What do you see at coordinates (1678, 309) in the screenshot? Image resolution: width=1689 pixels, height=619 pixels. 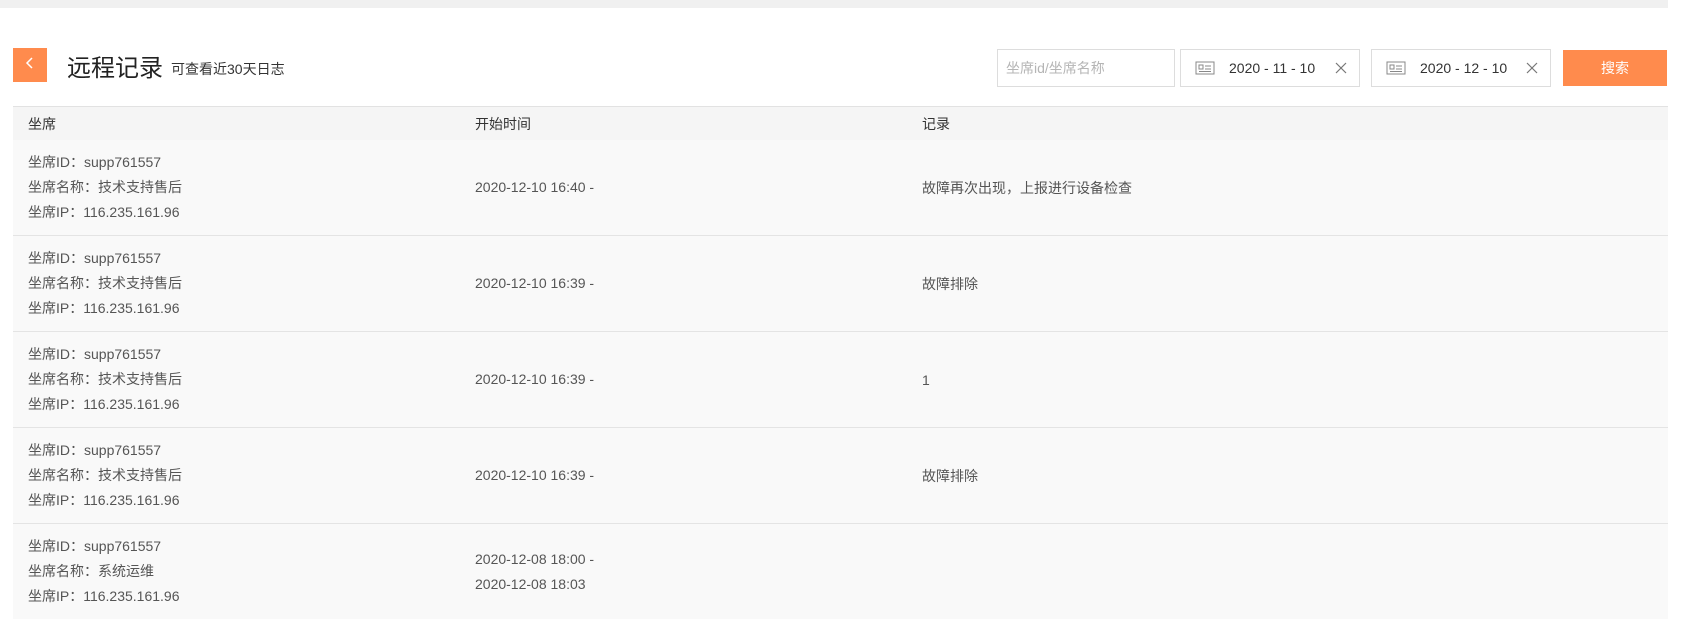 I see `right-gutter` at bounding box center [1678, 309].